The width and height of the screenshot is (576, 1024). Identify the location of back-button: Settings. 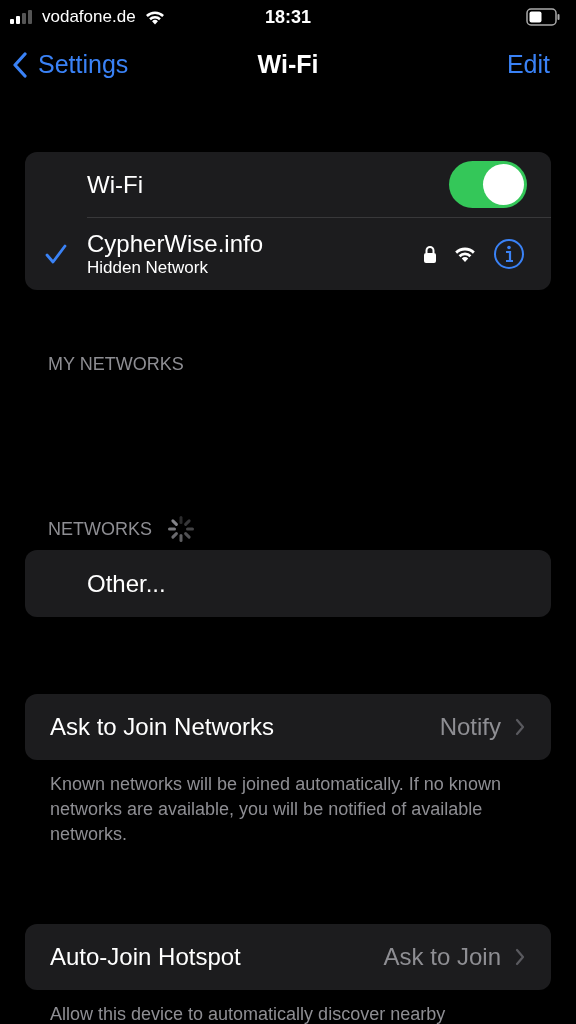
(70, 65).